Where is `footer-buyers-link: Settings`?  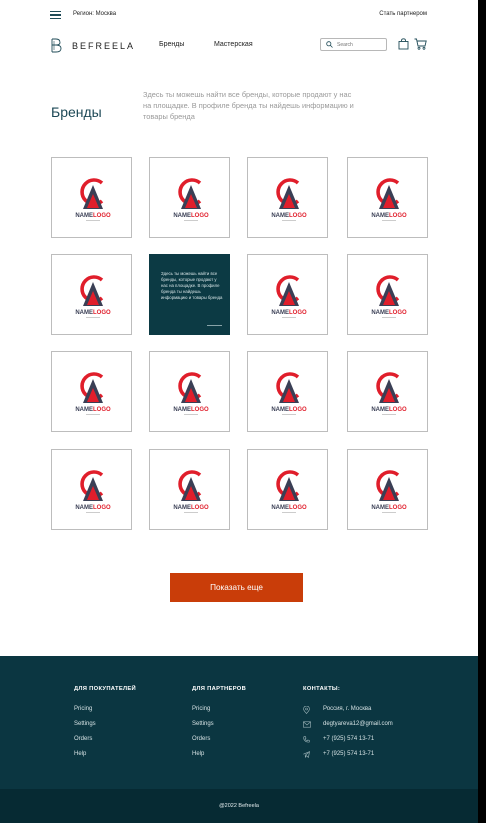
footer-buyers-link: Settings is located at coordinates (105, 724).